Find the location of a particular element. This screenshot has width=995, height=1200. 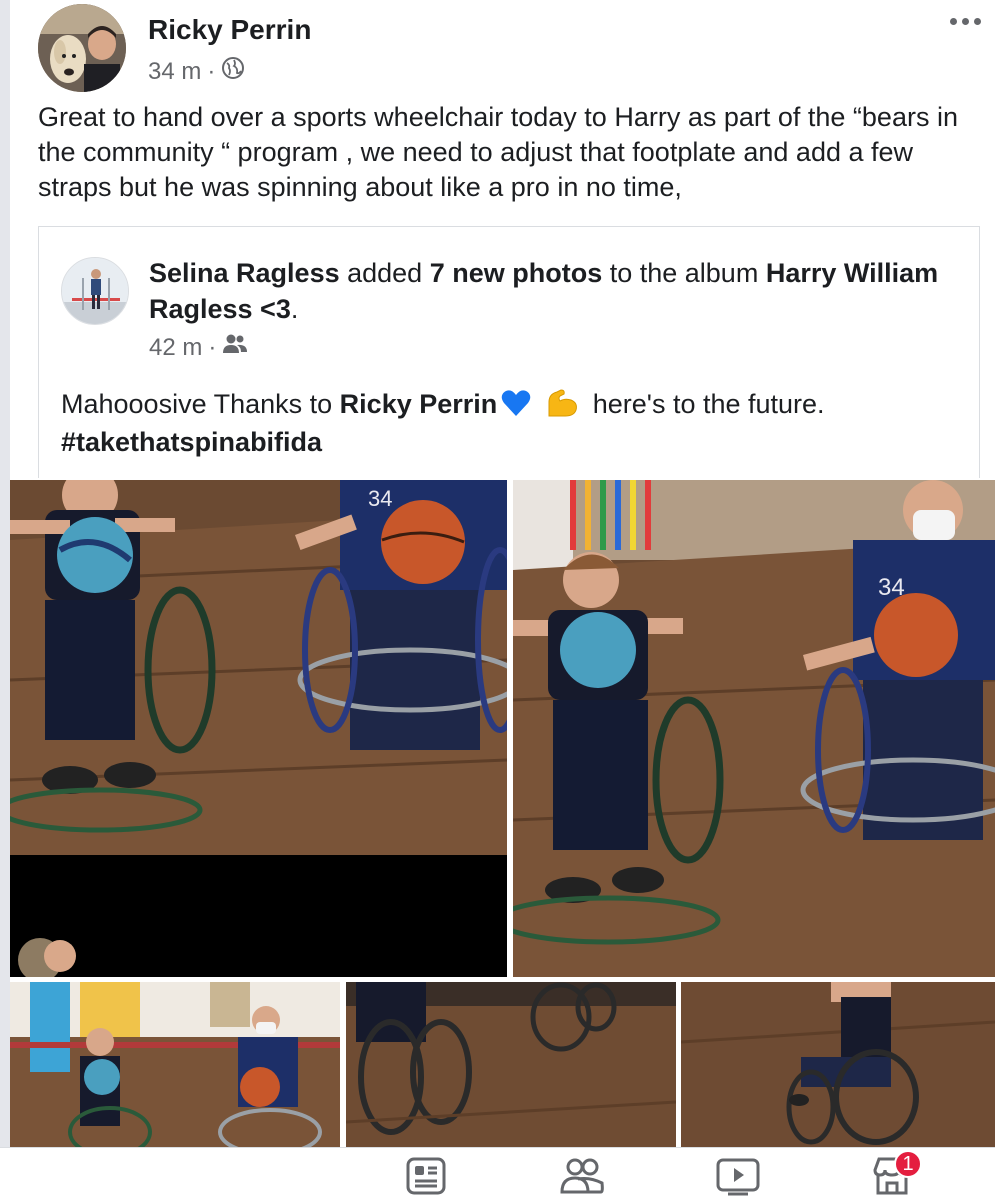

post-meta: 34 m · is located at coordinates (196, 71).